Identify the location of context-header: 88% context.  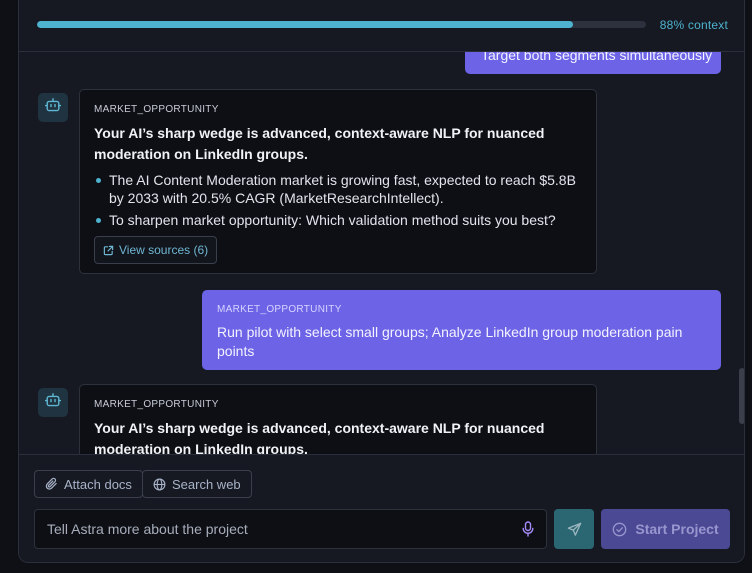
(381, 26).